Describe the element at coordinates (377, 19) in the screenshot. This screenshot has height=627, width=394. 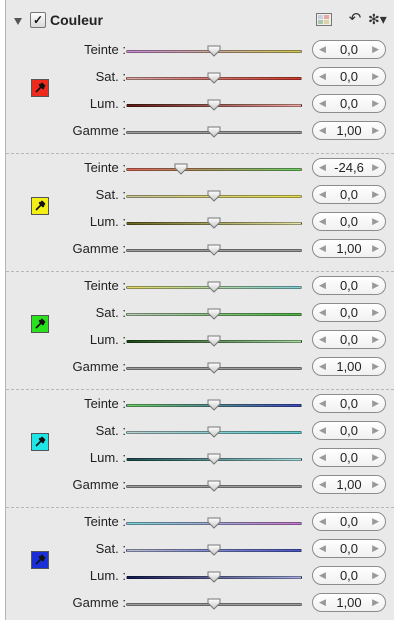
I see `gear-icon: ✻▾` at that location.